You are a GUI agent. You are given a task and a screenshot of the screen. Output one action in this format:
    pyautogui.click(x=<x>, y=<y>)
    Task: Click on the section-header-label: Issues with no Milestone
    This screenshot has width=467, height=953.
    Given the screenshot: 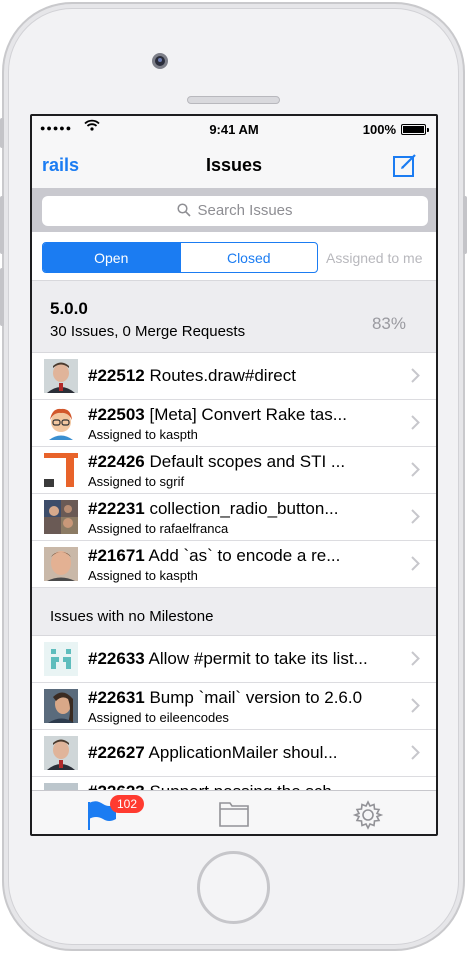 What is the action you would take?
    pyautogui.click(x=132, y=616)
    